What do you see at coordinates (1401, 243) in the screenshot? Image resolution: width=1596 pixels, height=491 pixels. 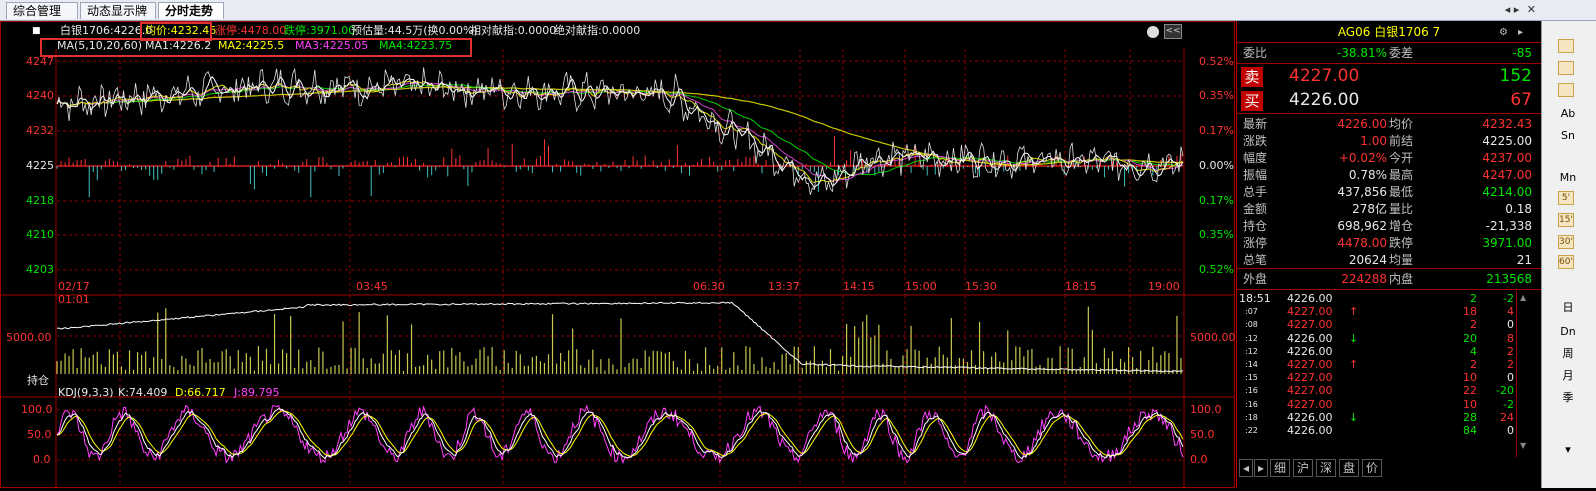 I see `stat-label: 跌停` at bounding box center [1401, 243].